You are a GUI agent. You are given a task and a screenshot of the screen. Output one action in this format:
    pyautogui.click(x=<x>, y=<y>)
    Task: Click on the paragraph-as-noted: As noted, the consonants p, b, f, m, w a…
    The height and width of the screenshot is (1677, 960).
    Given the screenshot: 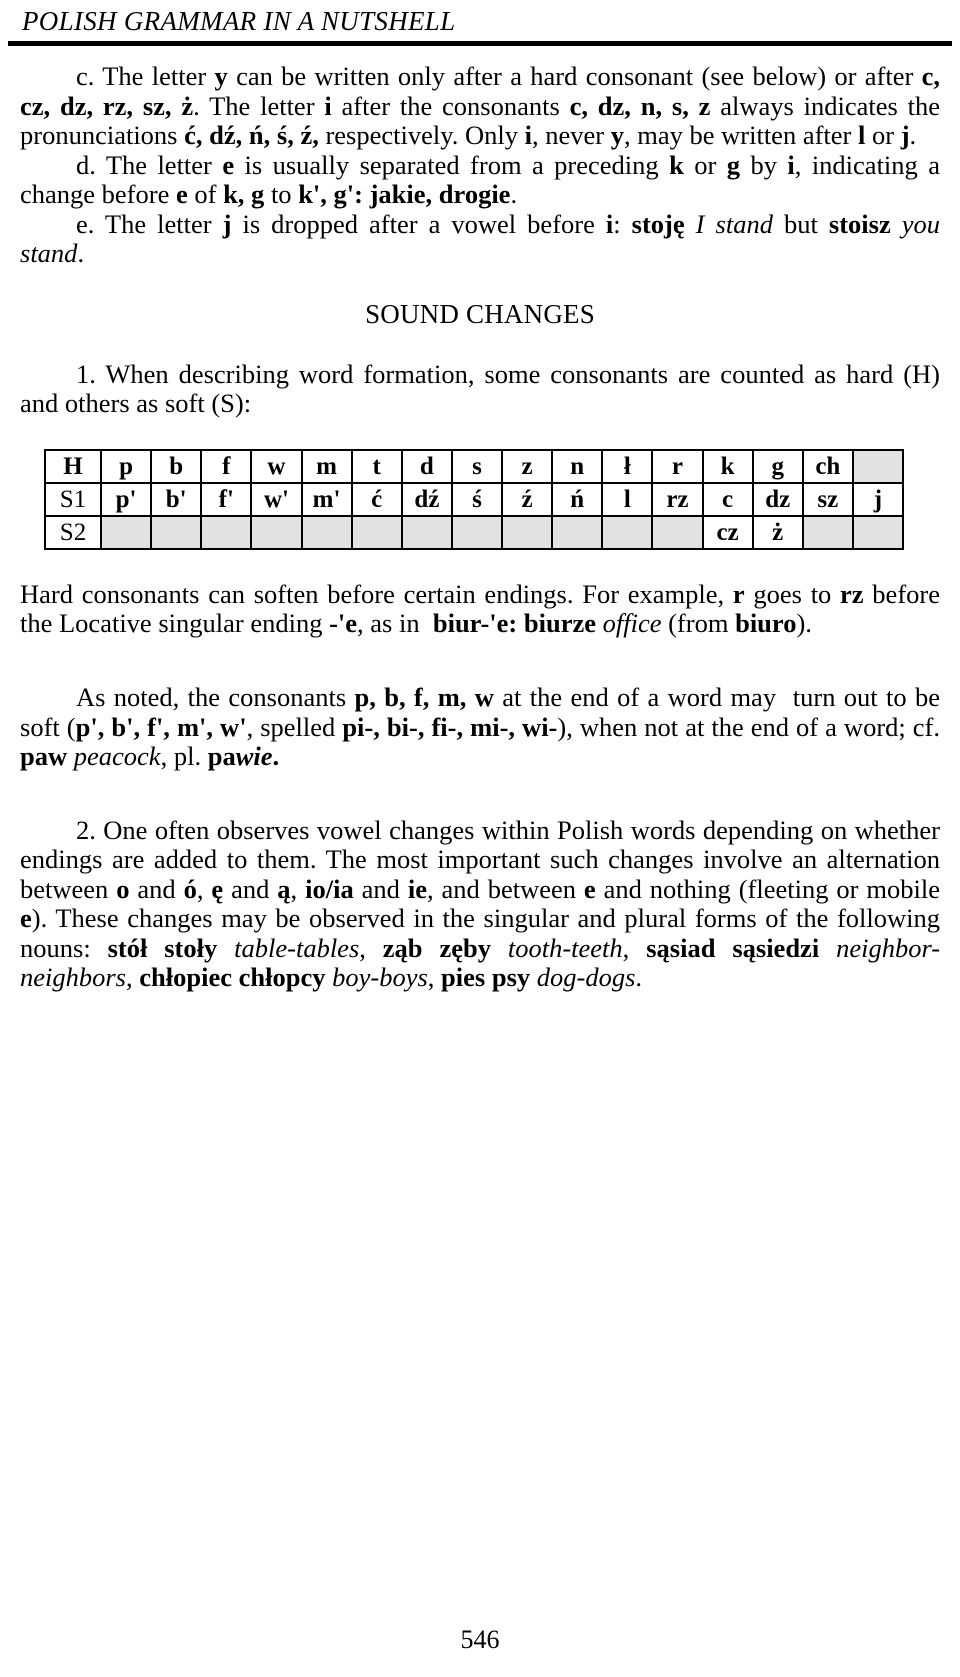 What is the action you would take?
    pyautogui.click(x=480, y=727)
    